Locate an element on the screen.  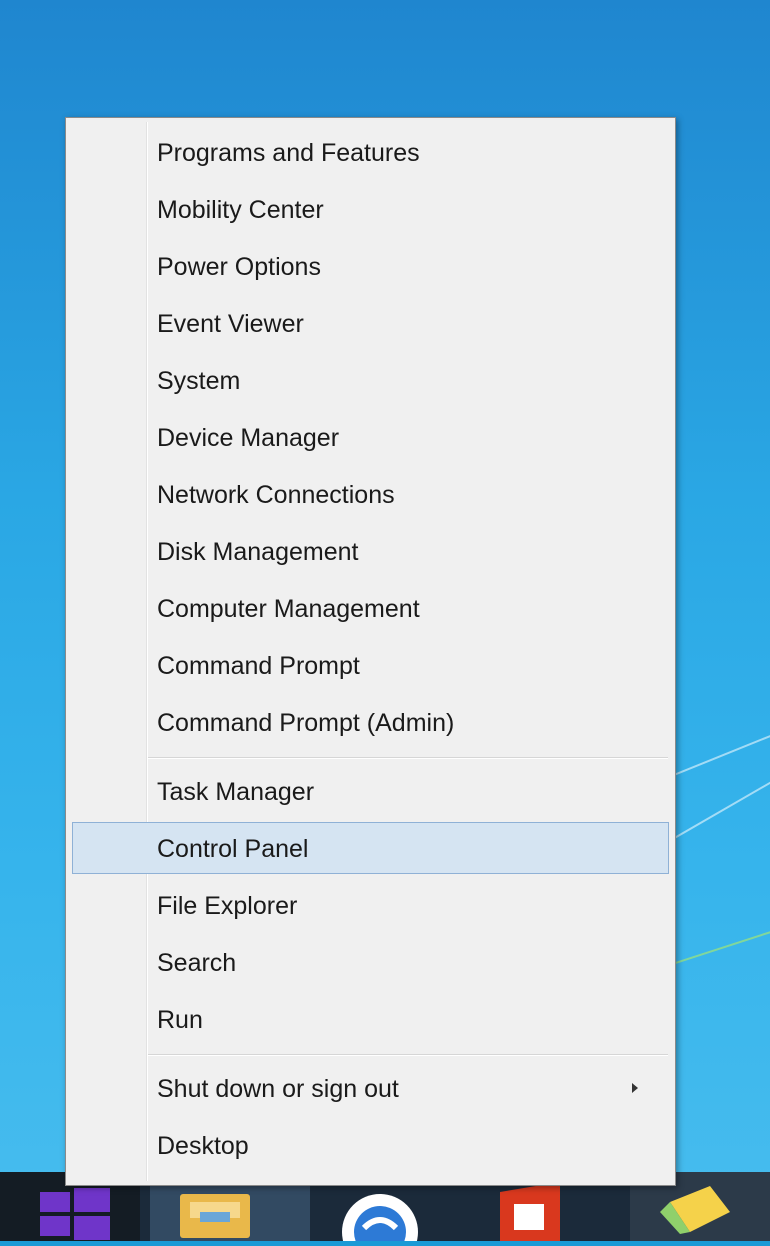
menu-item-command-prompt-admin: Command Prompt (Admin) is located at coordinates (370, 722).